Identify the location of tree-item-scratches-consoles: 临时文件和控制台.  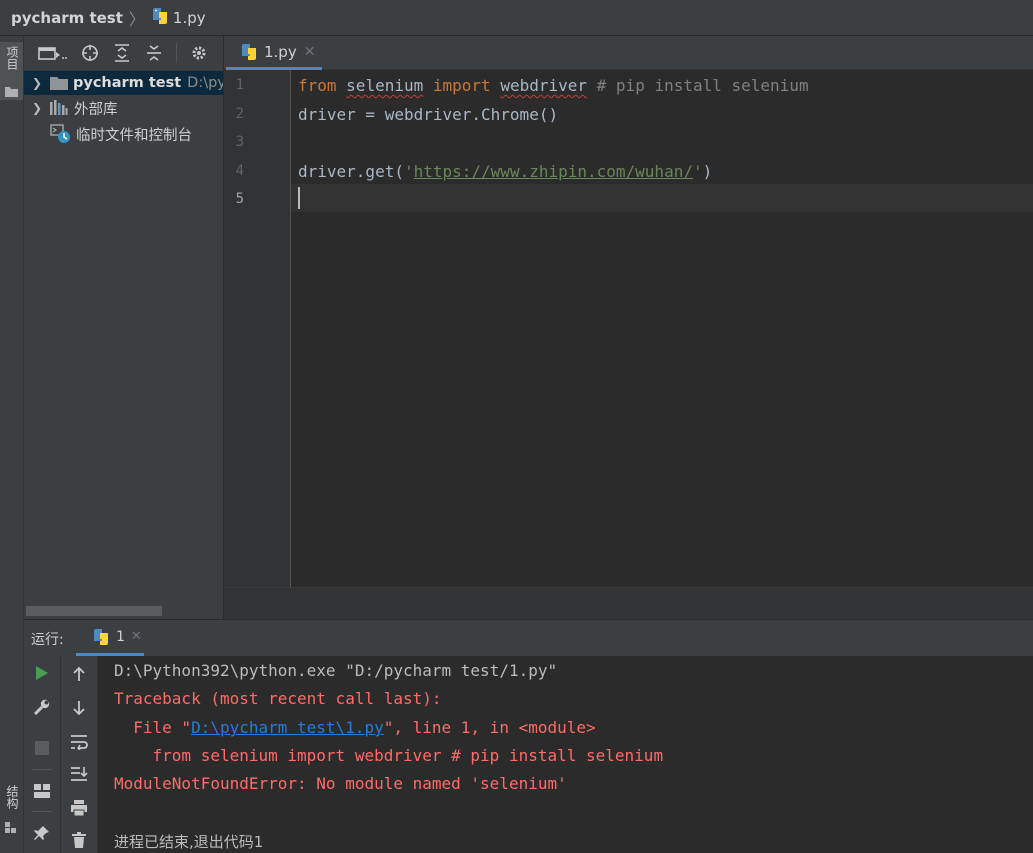
(123, 134).